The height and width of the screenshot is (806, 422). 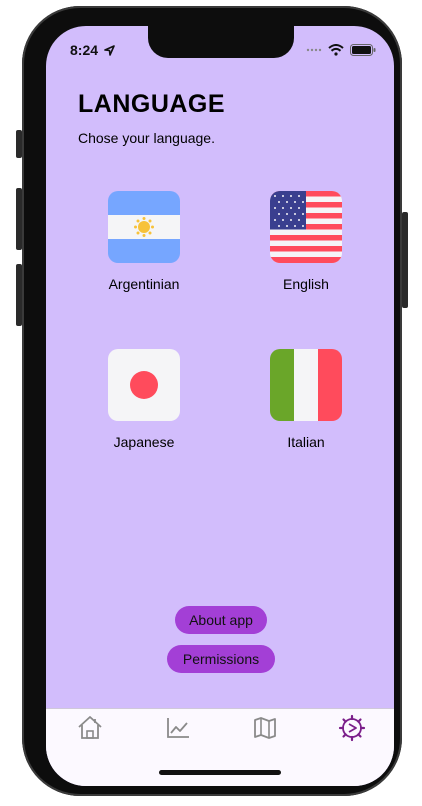 I want to click on language-option-english: English, so click(x=306, y=241).